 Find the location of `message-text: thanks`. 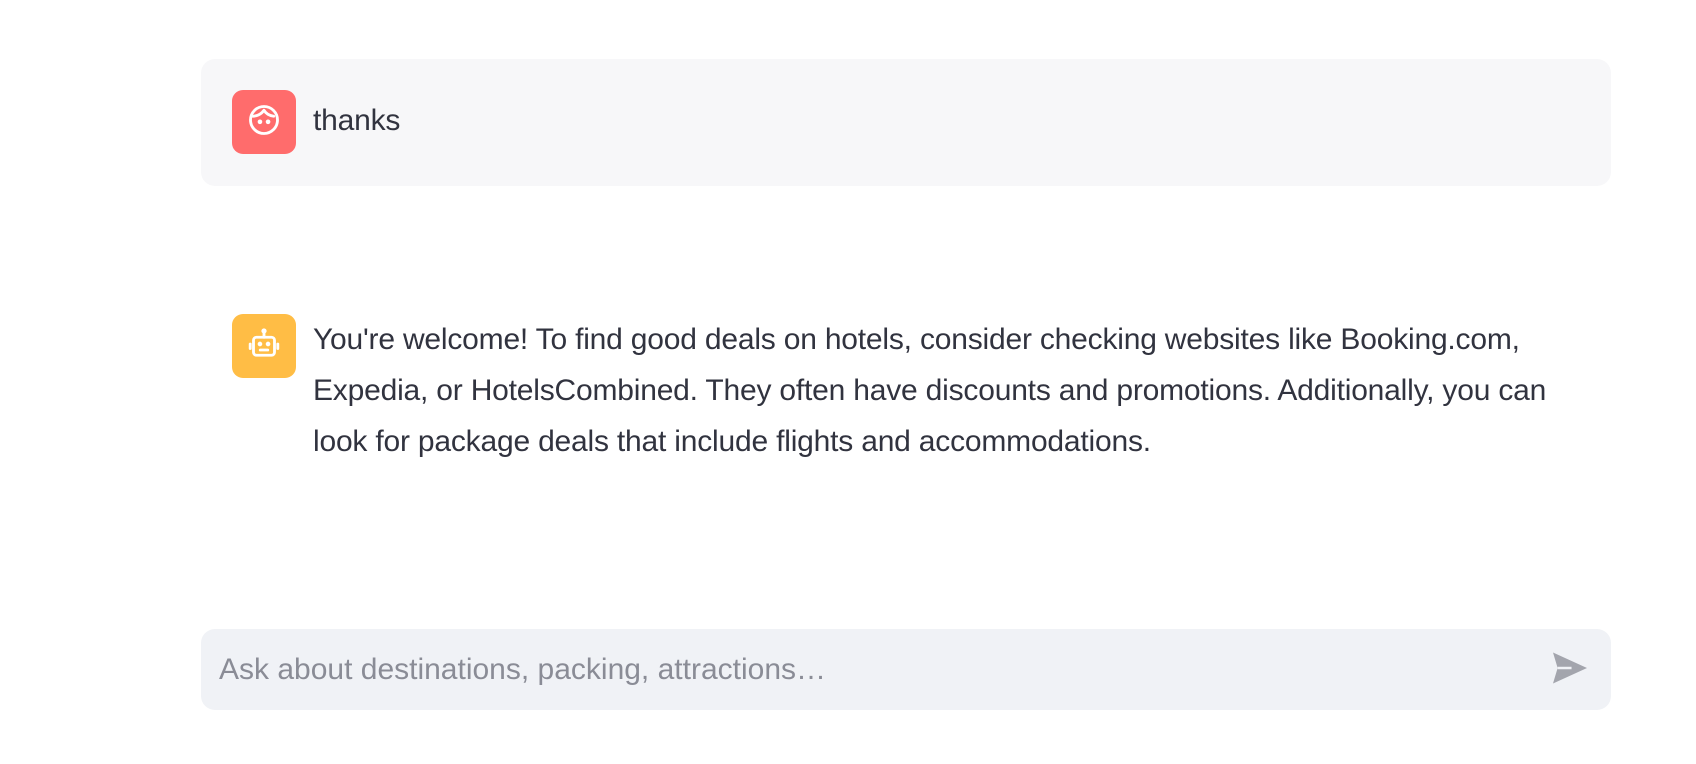

message-text: thanks is located at coordinates (357, 120).